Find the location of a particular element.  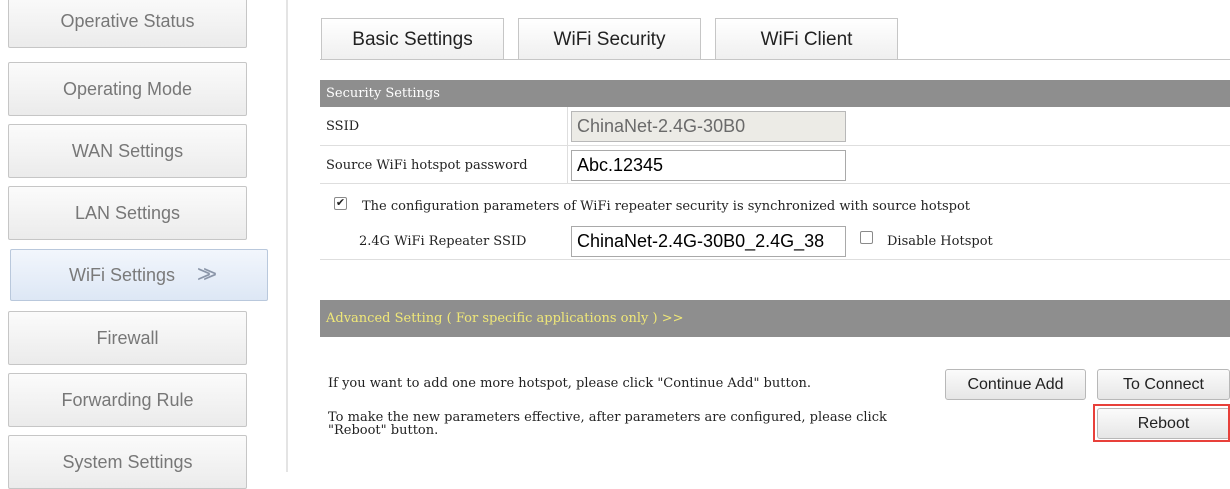

section-title: Security Settings is located at coordinates (383, 93).